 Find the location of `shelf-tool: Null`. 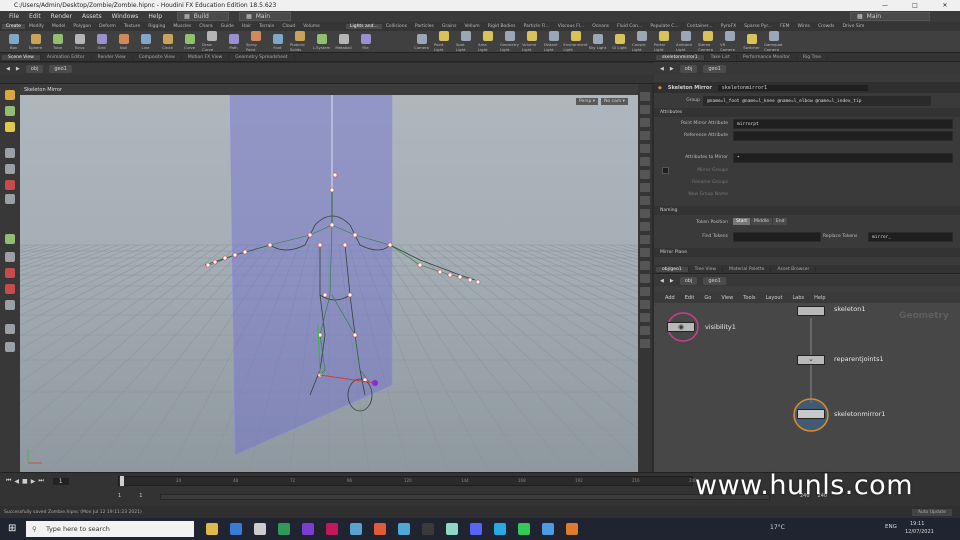

shelf-tool: Null is located at coordinates (123, 41).